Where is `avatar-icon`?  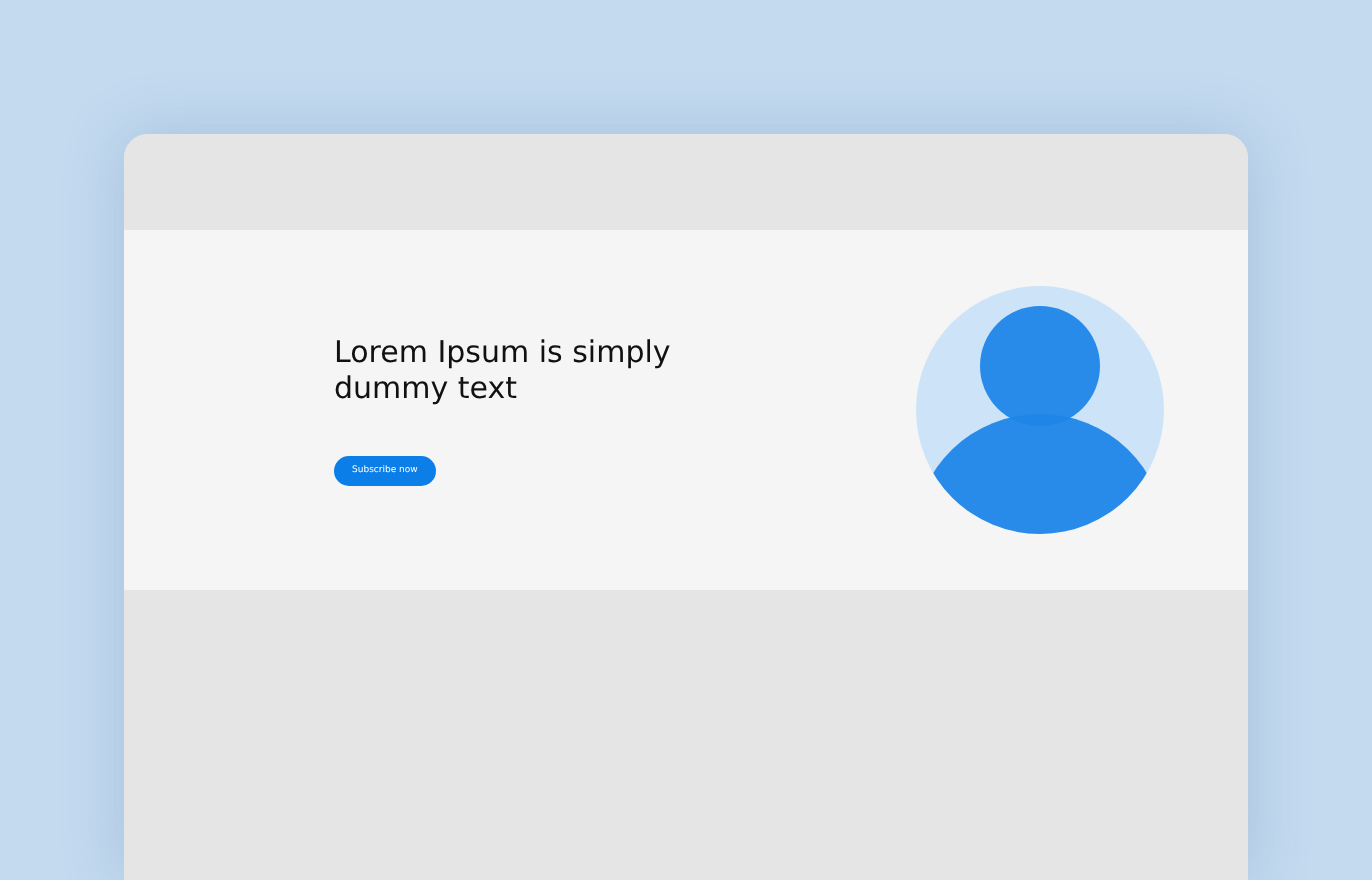 avatar-icon is located at coordinates (1040, 410).